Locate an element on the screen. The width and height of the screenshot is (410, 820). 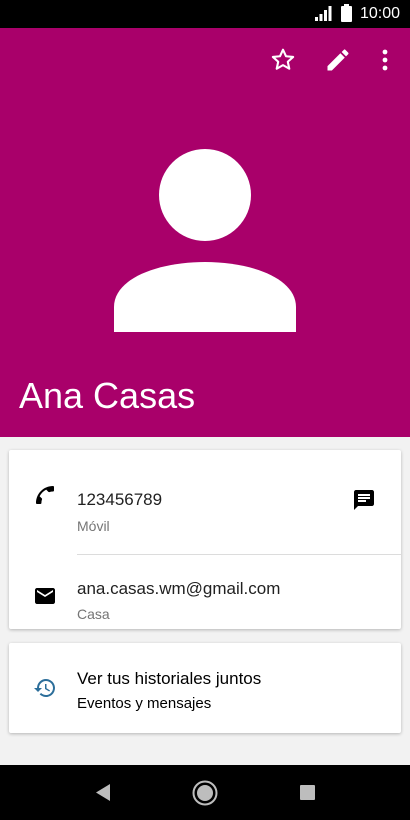
more-options-button is located at coordinates (385, 60).